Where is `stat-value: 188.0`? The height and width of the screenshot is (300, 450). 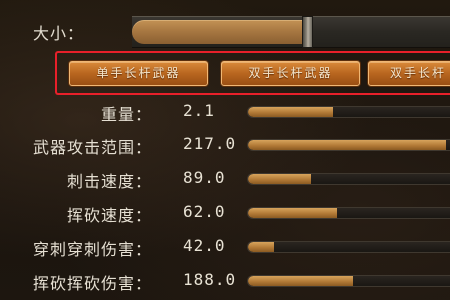
stat-value: 188.0 is located at coordinates (210, 279).